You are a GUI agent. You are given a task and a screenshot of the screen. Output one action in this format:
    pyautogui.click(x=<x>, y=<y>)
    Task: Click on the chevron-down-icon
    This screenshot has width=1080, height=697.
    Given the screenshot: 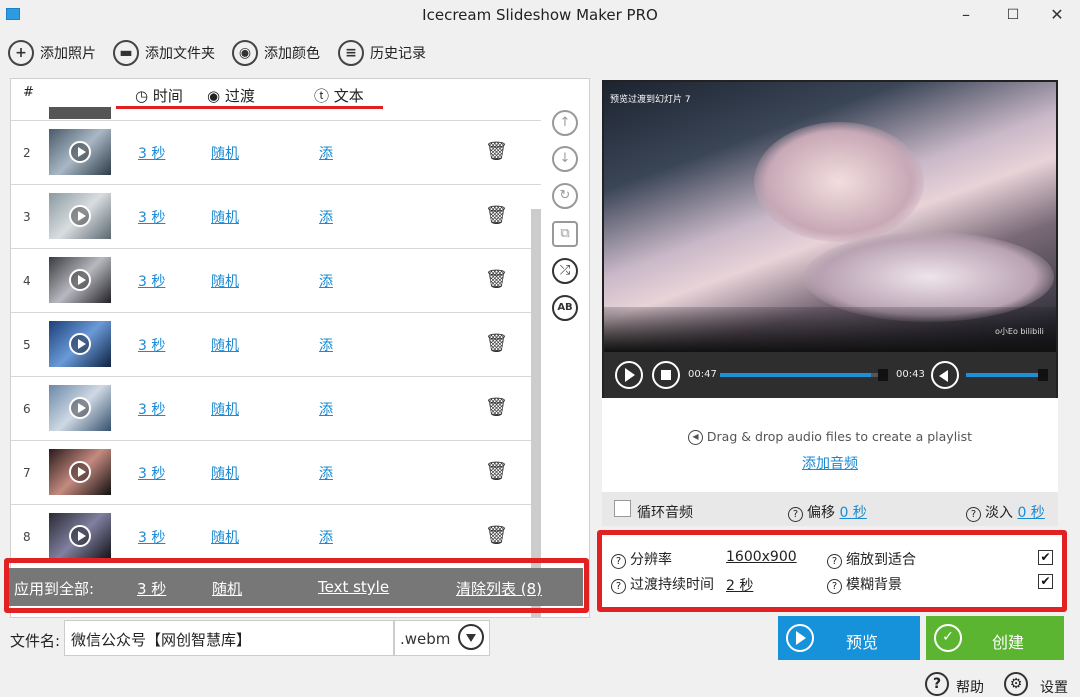 What is the action you would take?
    pyautogui.click(x=471, y=637)
    